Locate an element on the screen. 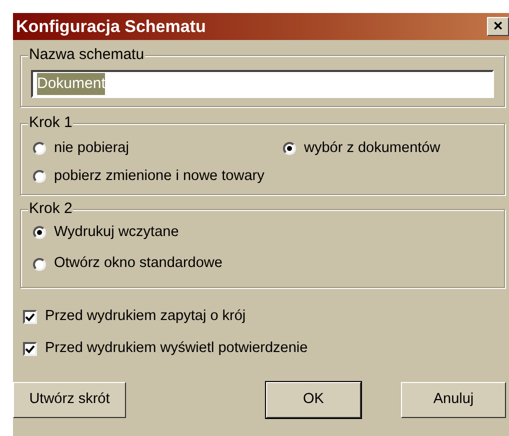 The width and height of the screenshot is (509, 436). close-button: × is located at coordinates (498, 26).